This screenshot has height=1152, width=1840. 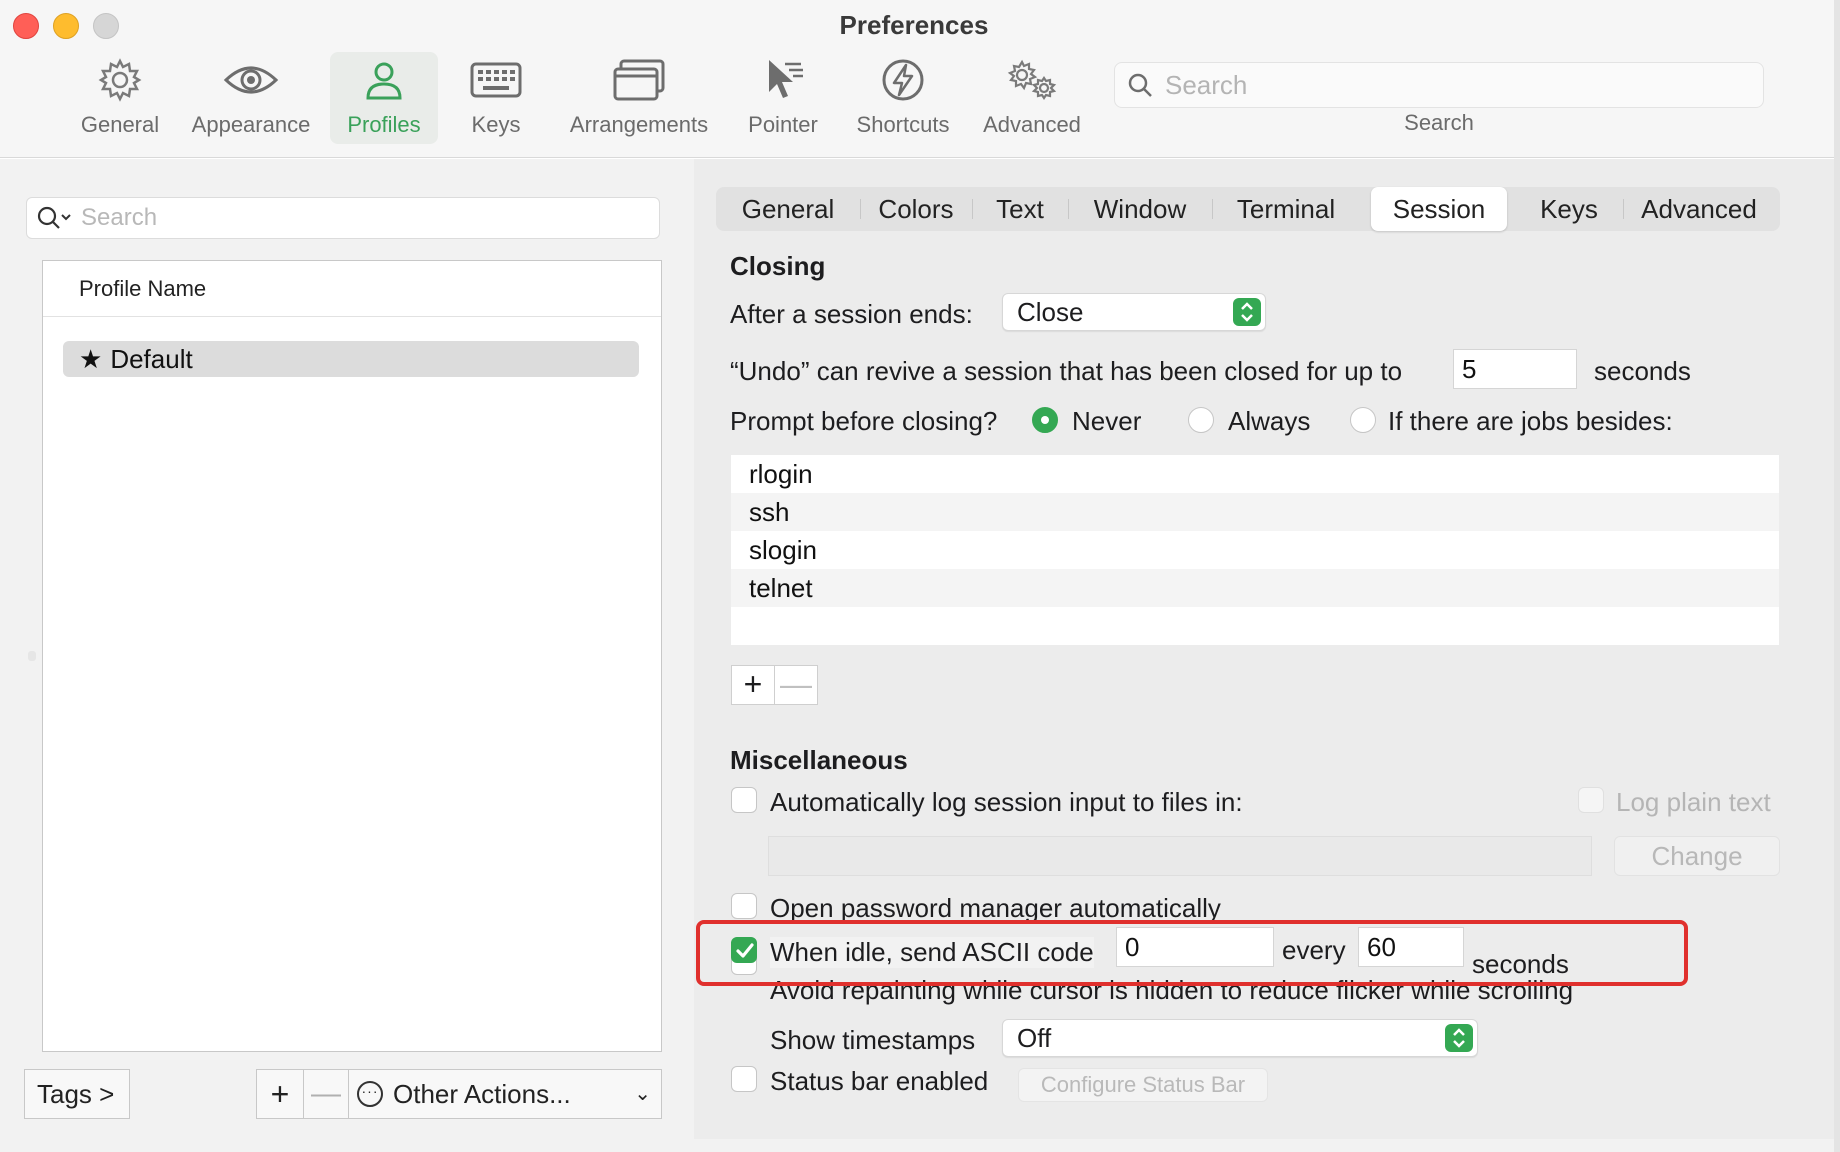 I want to click on search-menu-icon, so click(x=54, y=217).